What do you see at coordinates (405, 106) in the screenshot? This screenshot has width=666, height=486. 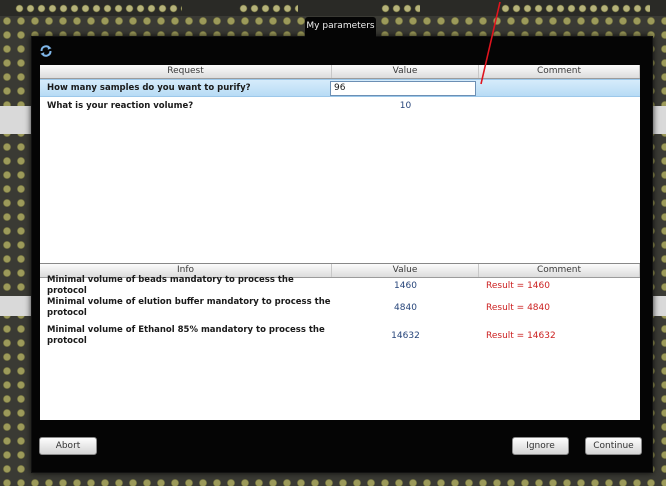 I see `reaction-volume-value: 10` at bounding box center [405, 106].